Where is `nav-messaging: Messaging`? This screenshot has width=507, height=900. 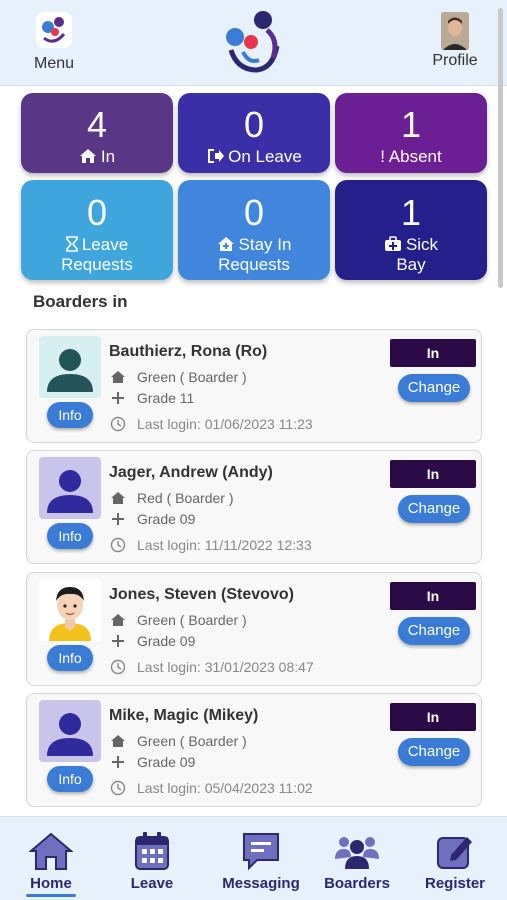
nav-messaging: Messaging is located at coordinates (261, 861).